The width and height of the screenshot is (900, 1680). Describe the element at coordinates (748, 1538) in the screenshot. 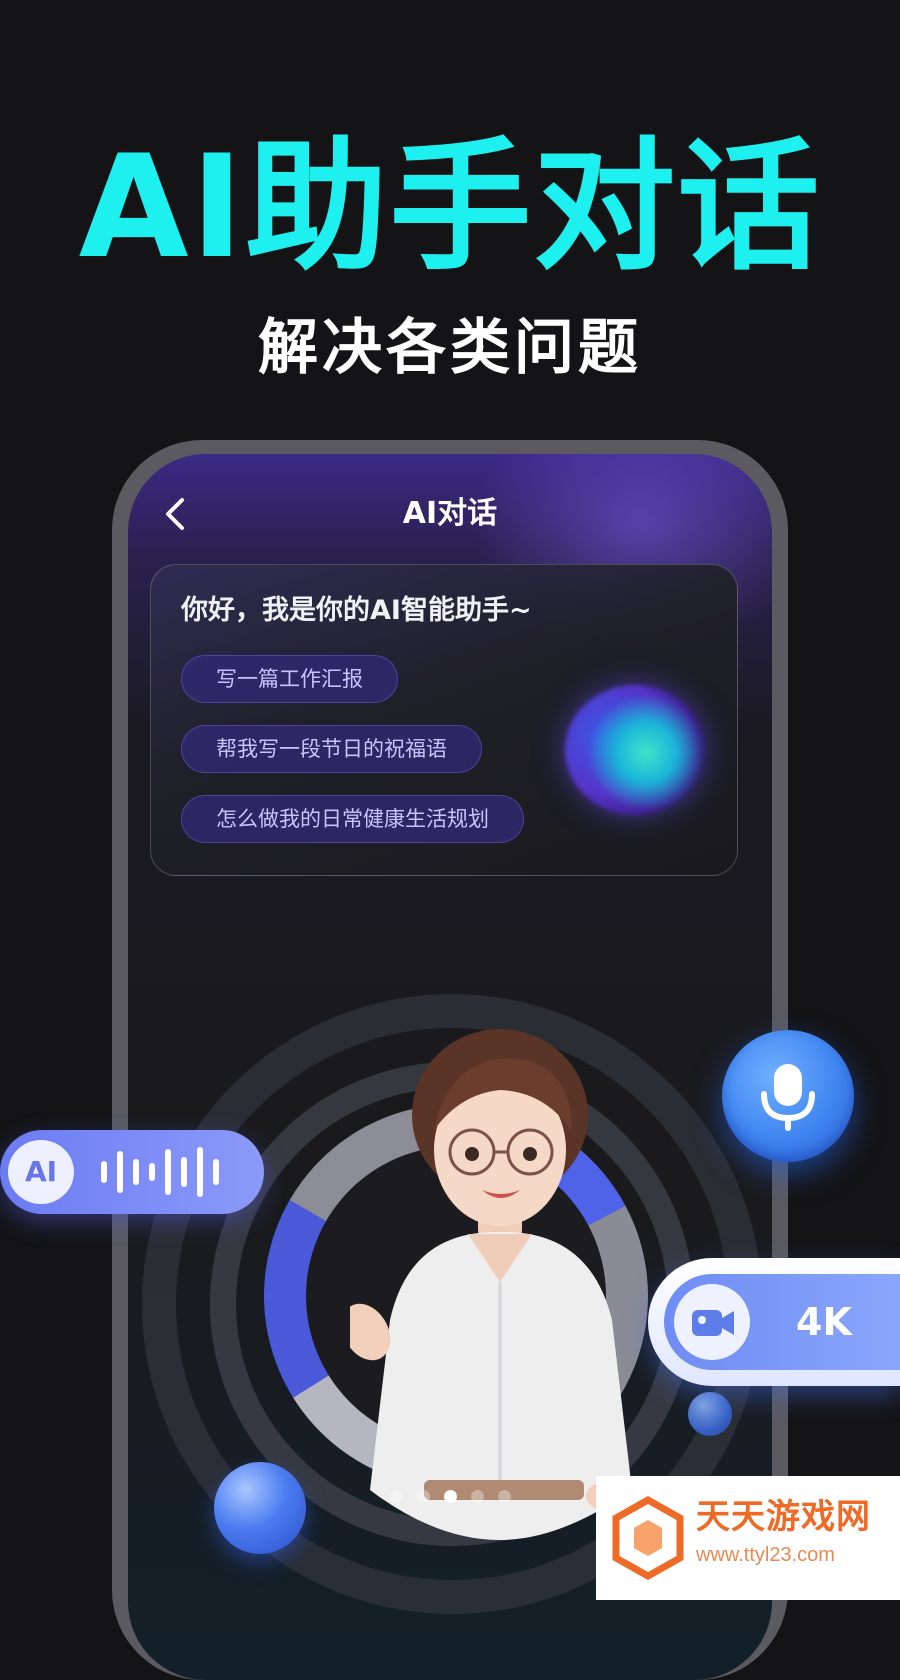

I see `watermark: 天天游戏网 www.ttyl23.com` at that location.